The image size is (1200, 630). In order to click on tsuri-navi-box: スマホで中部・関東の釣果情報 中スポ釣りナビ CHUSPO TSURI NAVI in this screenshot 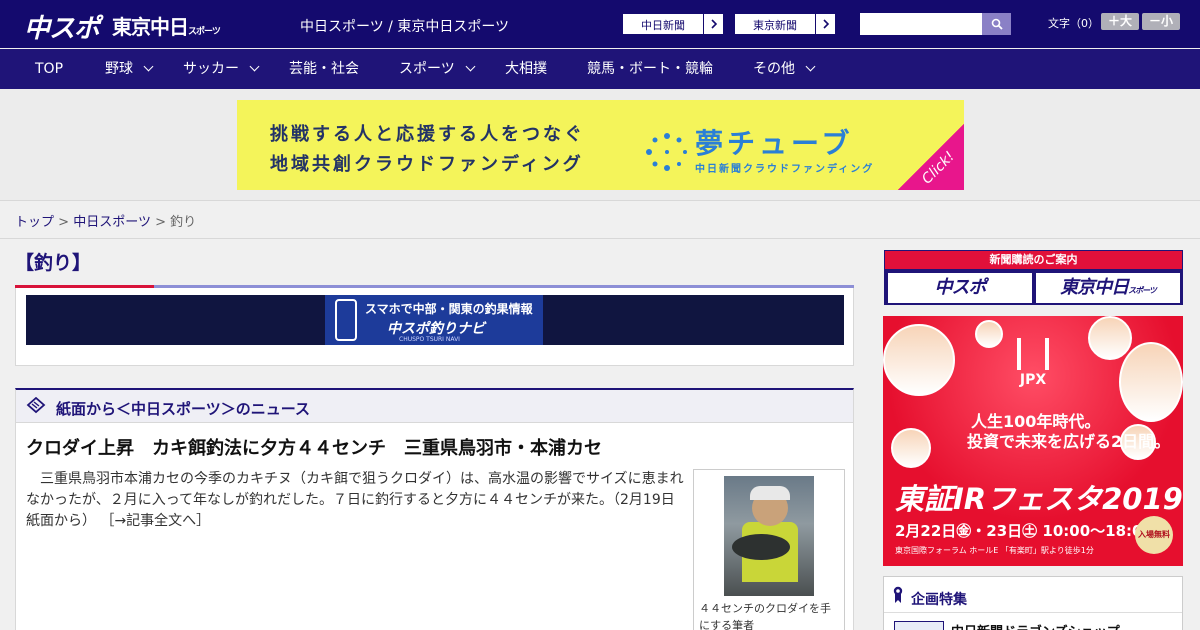, I will do `click(434, 327)`.